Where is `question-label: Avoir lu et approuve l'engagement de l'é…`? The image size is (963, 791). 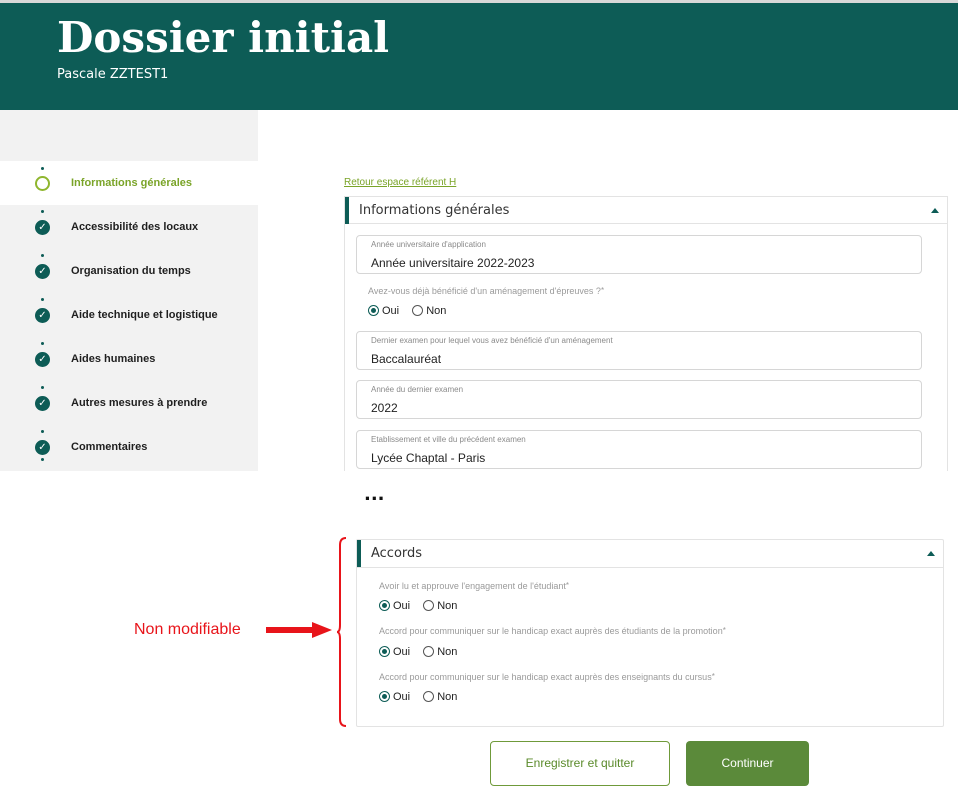
question-label: Avoir lu et approuve l'engagement de l'é… is located at coordinates (472, 586).